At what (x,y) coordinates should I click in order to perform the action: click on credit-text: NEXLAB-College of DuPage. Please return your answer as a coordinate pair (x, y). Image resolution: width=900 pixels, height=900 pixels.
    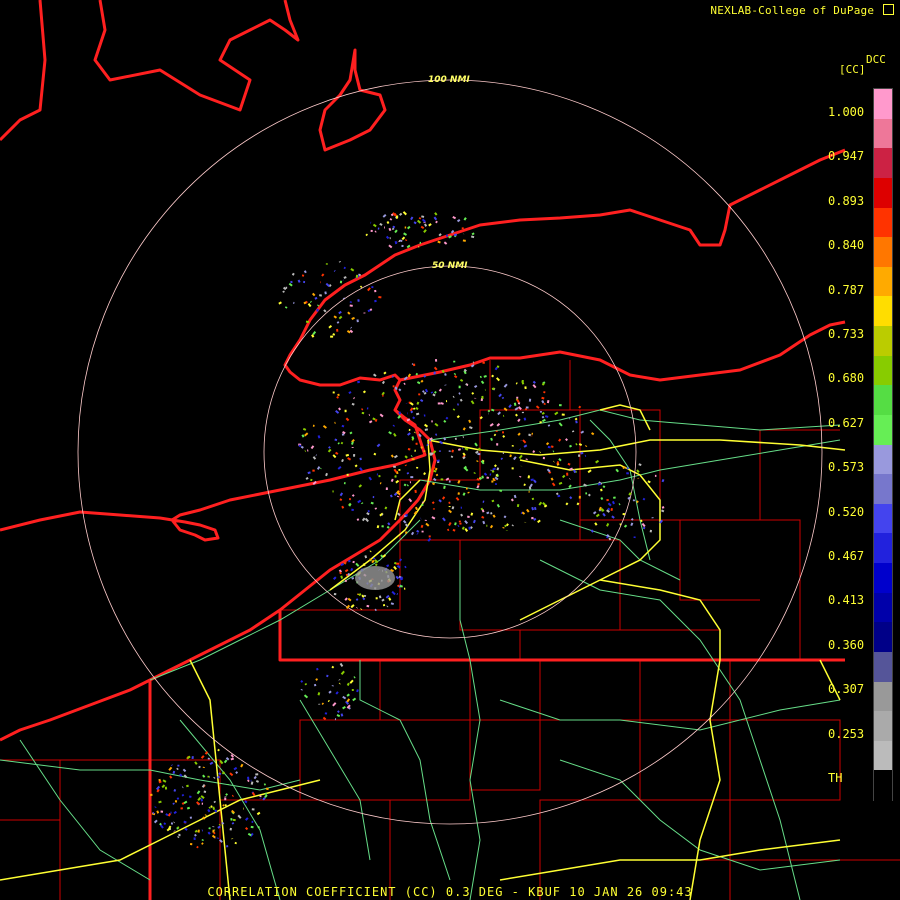
    Looking at the image, I should click on (802, 10).